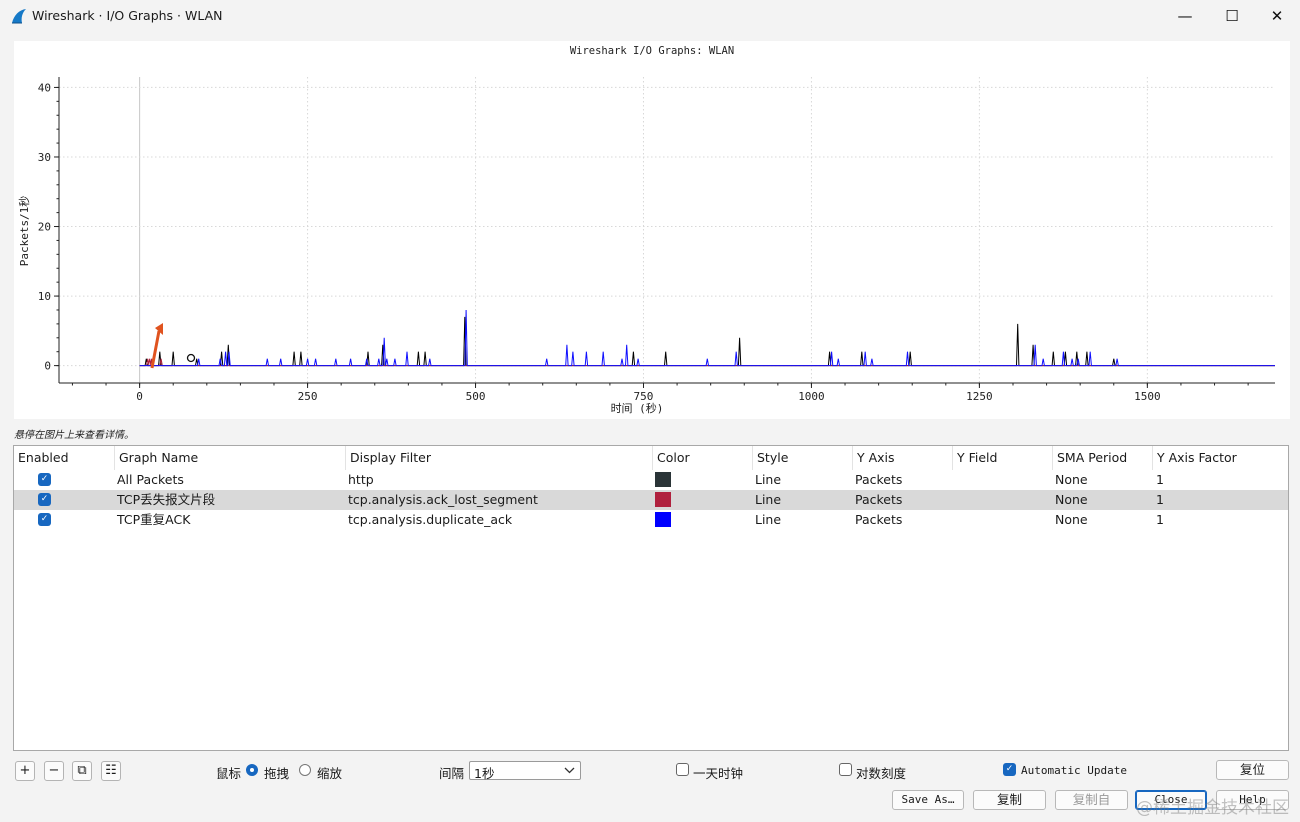 Image resolution: width=1300 pixels, height=822 pixels. I want to click on drag-radio, so click(252, 770).